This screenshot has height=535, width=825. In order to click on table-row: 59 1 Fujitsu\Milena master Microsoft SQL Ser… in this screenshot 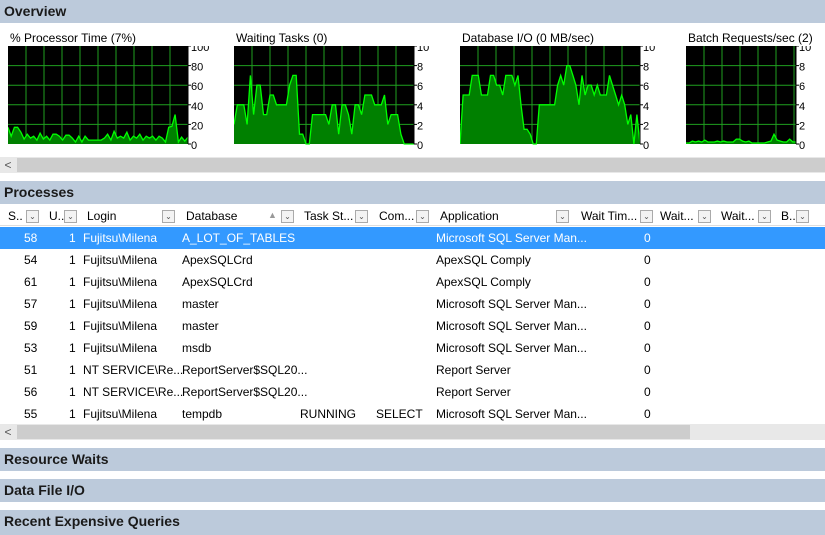, I will do `click(412, 326)`.